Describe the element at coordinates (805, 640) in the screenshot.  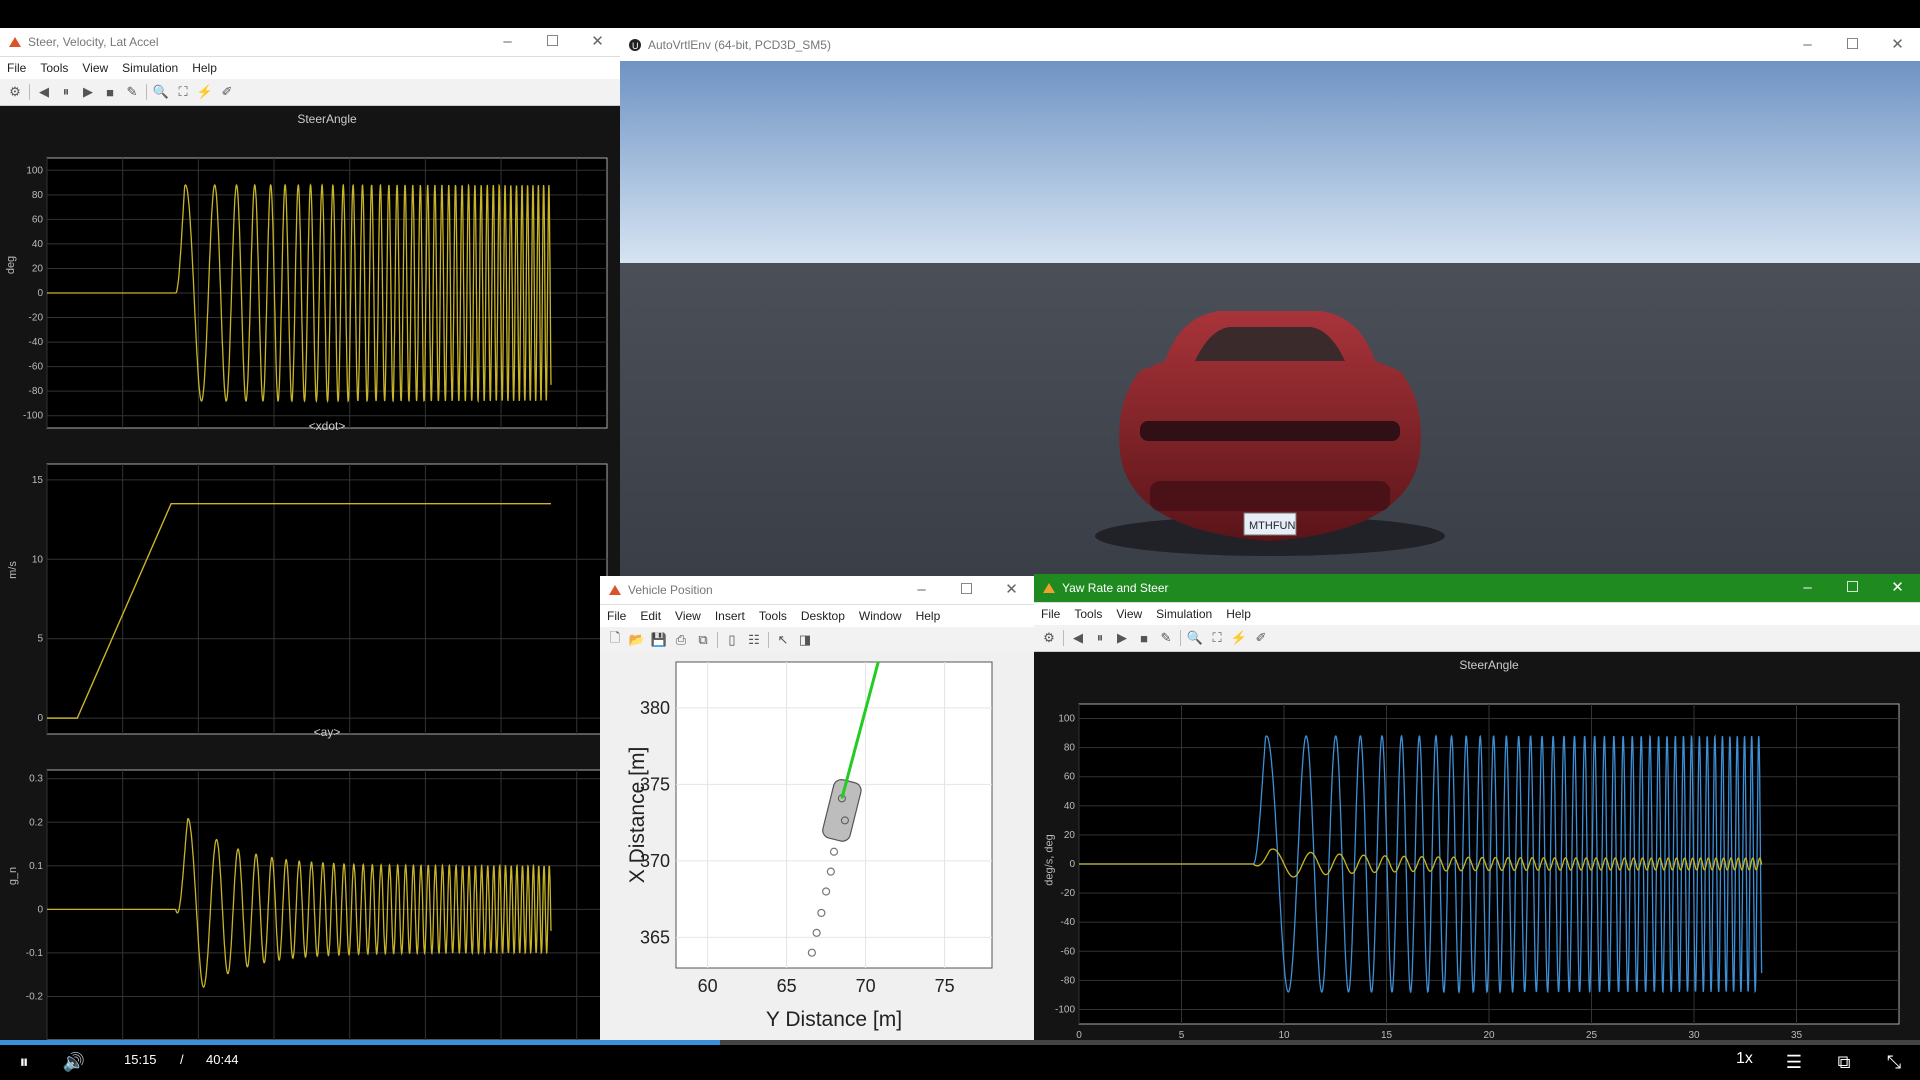
I see `property-icon: ◨` at that location.